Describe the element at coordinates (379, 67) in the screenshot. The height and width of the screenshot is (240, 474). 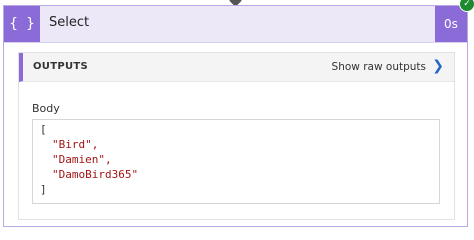
I see `show-raw-outputs-link: Show raw outputs` at that location.